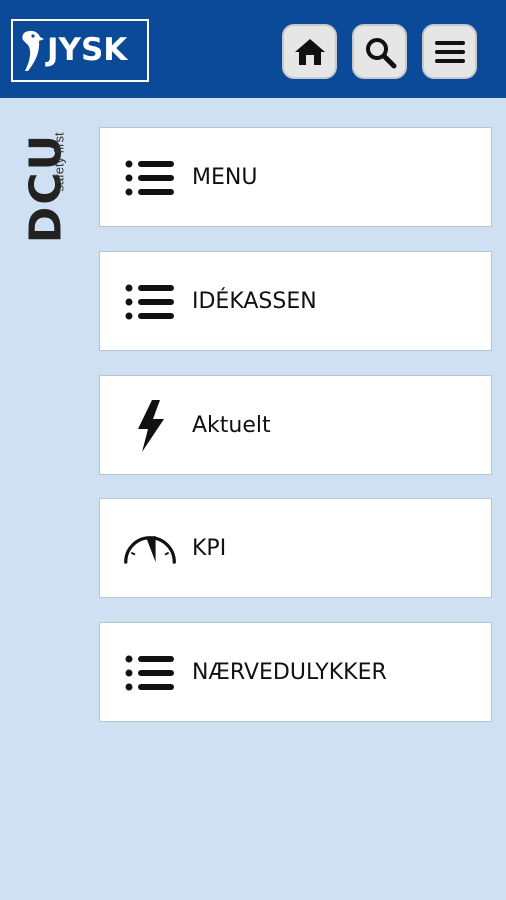  Describe the element at coordinates (150, 549) in the screenshot. I see `gauge-icon` at that location.